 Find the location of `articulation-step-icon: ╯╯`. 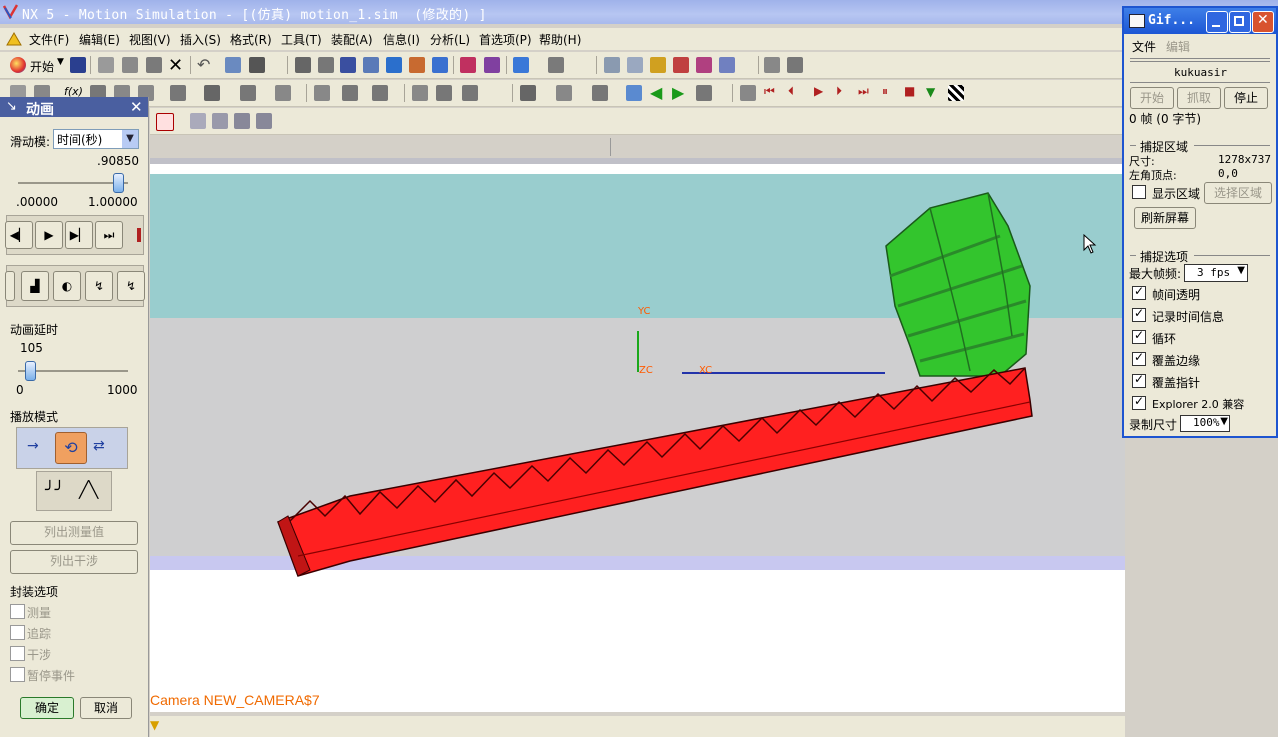

articulation-step-icon: ╯╯ is located at coordinates (54, 489).